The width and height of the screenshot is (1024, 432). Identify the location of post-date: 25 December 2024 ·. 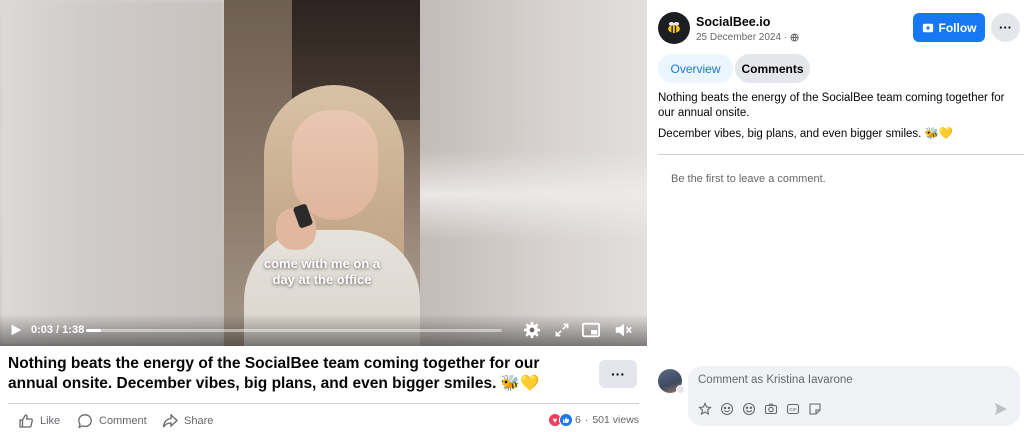
(747, 37).